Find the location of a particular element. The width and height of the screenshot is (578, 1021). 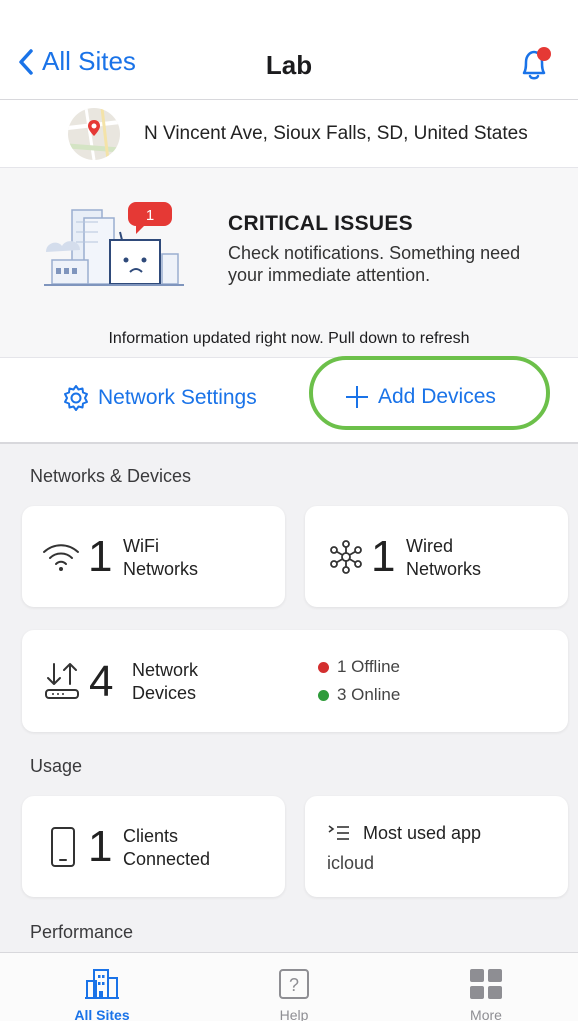

network-settings-label: Network Settings is located at coordinates (177, 397).